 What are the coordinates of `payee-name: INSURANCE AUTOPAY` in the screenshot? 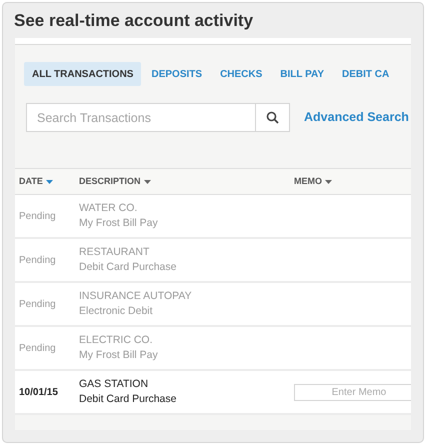 It's located at (136, 296).